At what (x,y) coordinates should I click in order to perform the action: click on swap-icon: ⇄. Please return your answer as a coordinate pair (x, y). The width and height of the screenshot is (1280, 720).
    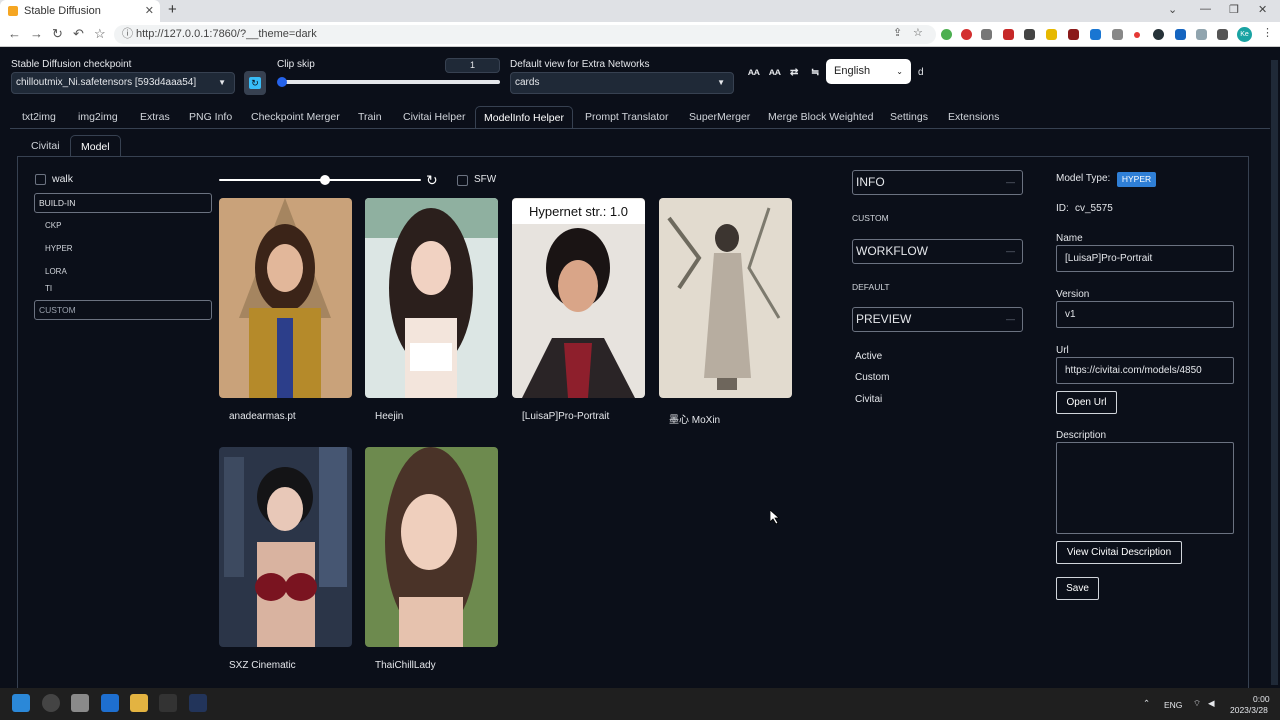
    Looking at the image, I should click on (794, 72).